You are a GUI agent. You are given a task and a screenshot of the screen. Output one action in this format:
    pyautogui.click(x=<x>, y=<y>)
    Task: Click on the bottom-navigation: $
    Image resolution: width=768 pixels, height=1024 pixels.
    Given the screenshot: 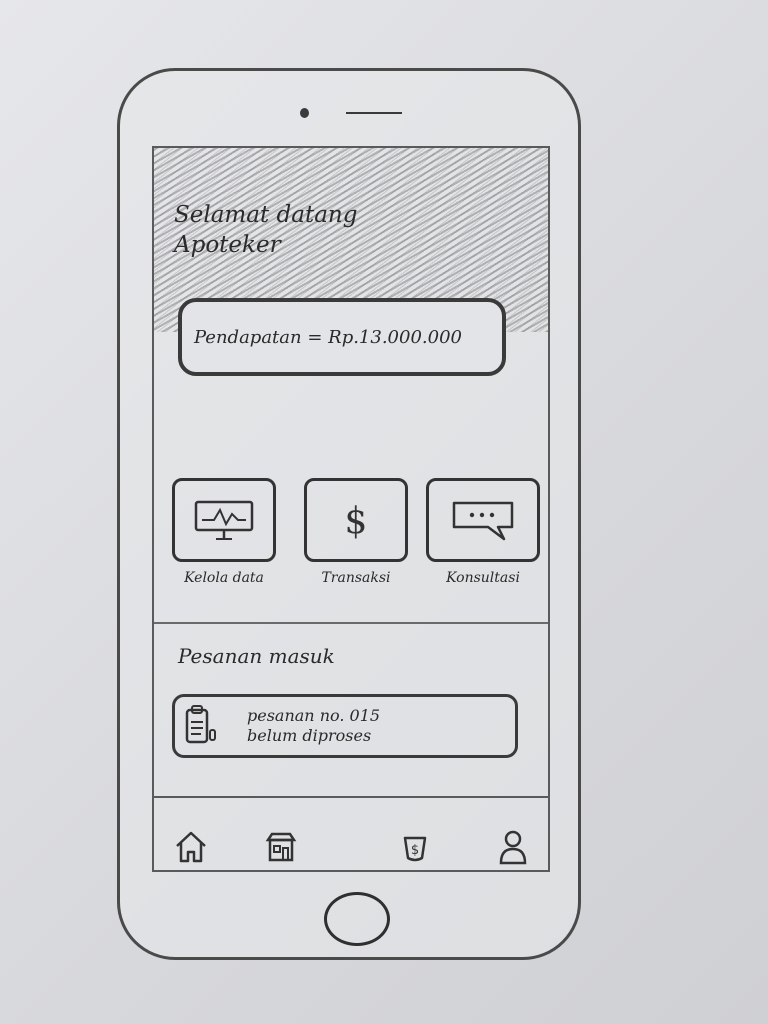 What is the action you would take?
    pyautogui.click(x=351, y=833)
    